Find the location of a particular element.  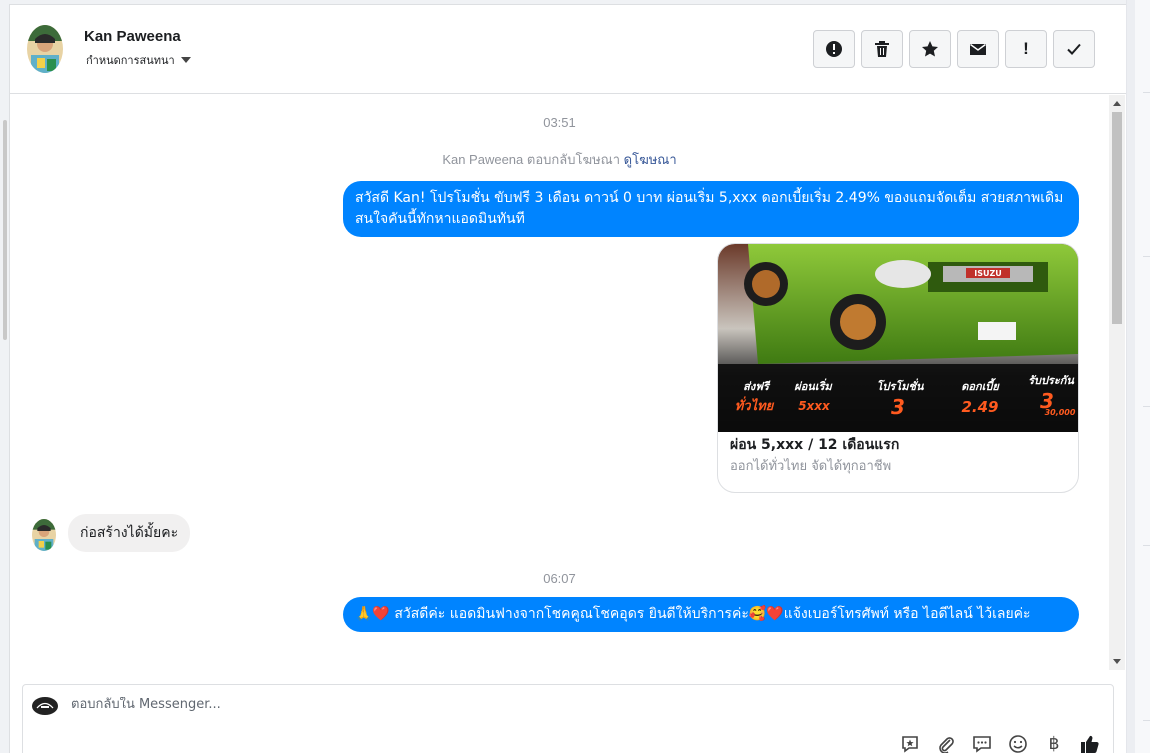

check-icon is located at coordinates (1074, 49).